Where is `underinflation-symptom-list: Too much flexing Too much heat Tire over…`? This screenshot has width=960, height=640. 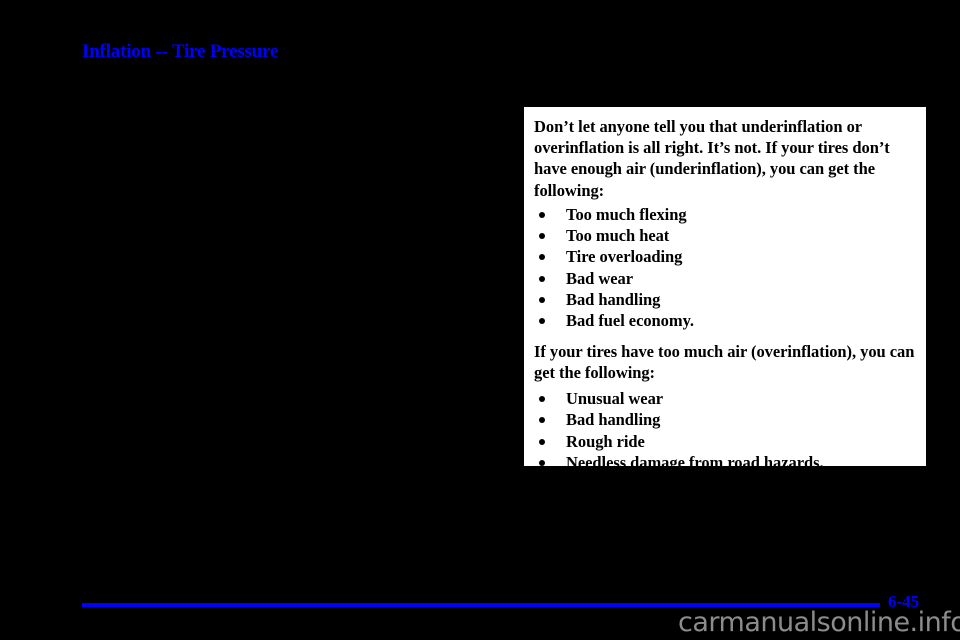 underinflation-symptom-list: Too much flexing Too much heat Tire over… is located at coordinates (725, 268).